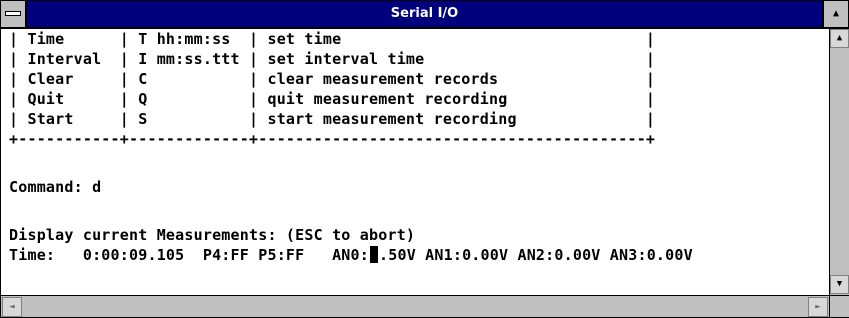 Image resolution: width=849 pixels, height=318 pixels. I want to click on text-cursor, so click(374, 254).